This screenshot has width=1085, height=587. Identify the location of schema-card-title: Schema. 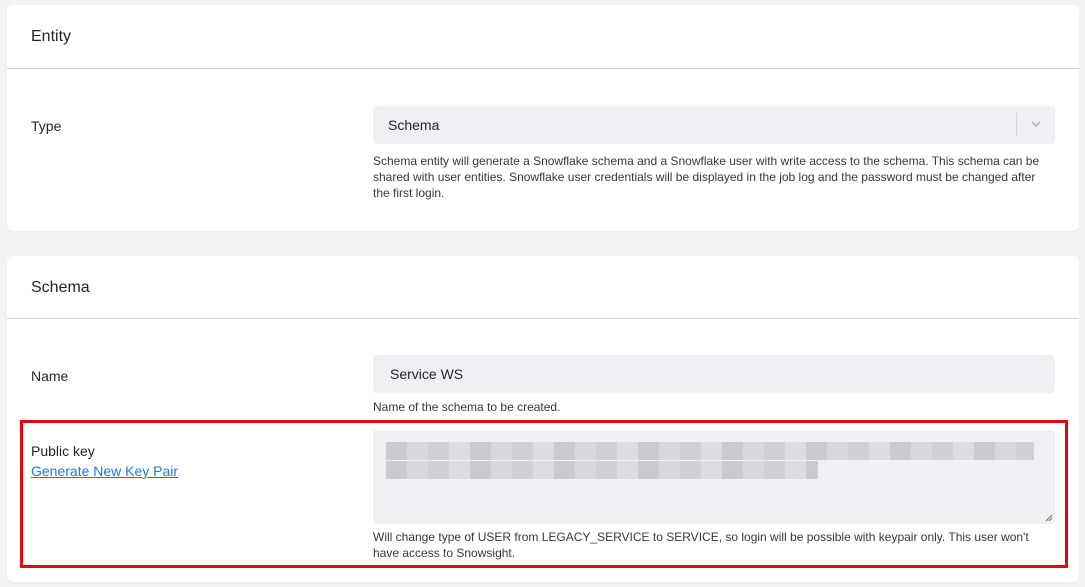
(60, 287).